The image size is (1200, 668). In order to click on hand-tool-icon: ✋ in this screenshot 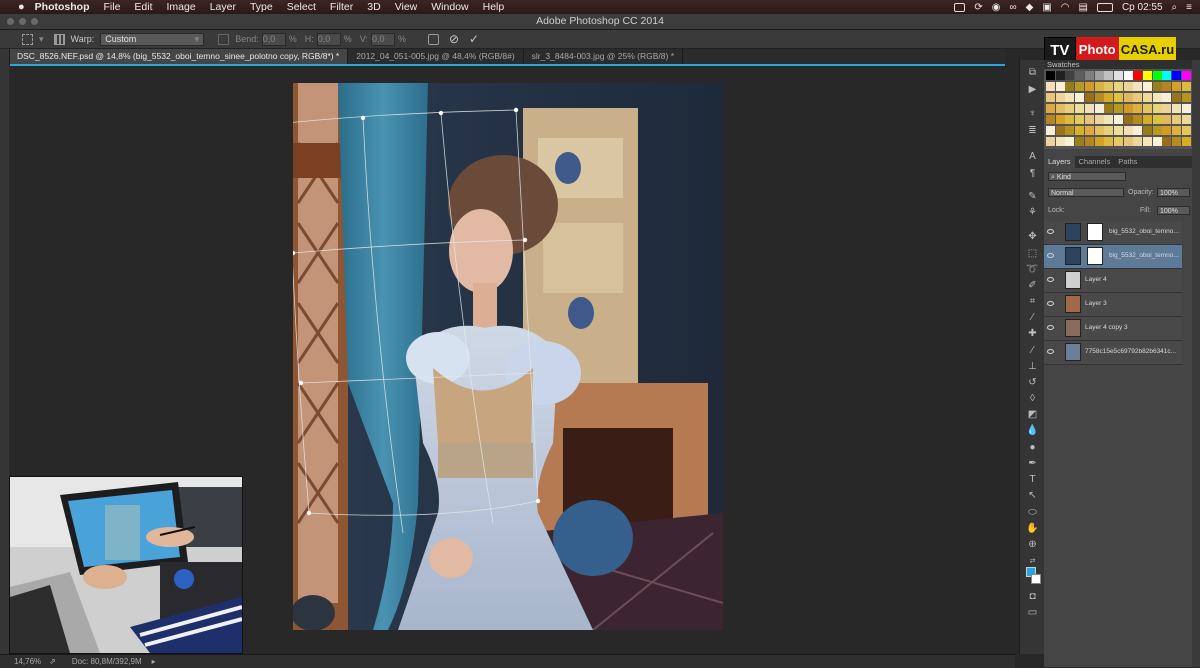, I will do `click(1032, 528)`.